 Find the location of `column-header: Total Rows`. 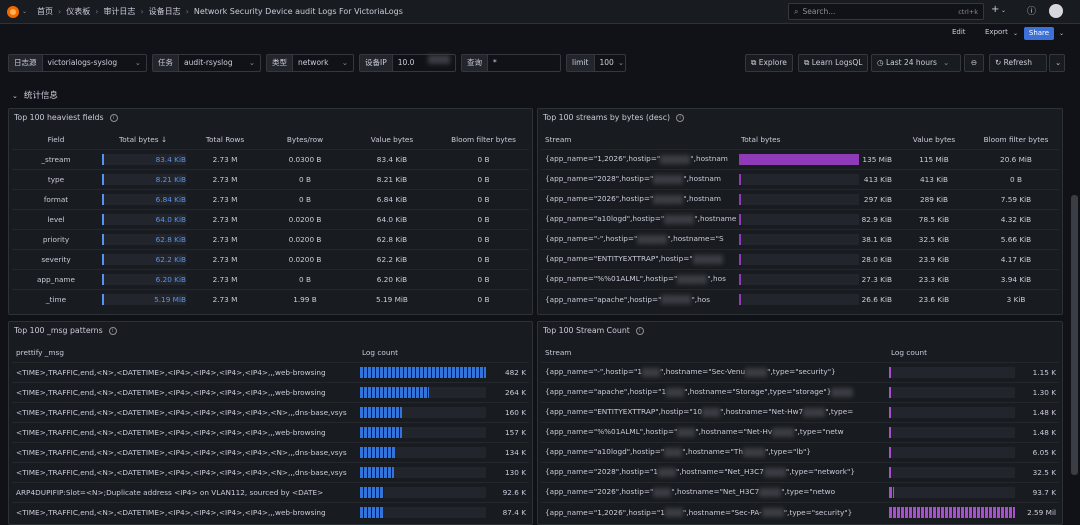

column-header: Total Rows is located at coordinates (225, 140).